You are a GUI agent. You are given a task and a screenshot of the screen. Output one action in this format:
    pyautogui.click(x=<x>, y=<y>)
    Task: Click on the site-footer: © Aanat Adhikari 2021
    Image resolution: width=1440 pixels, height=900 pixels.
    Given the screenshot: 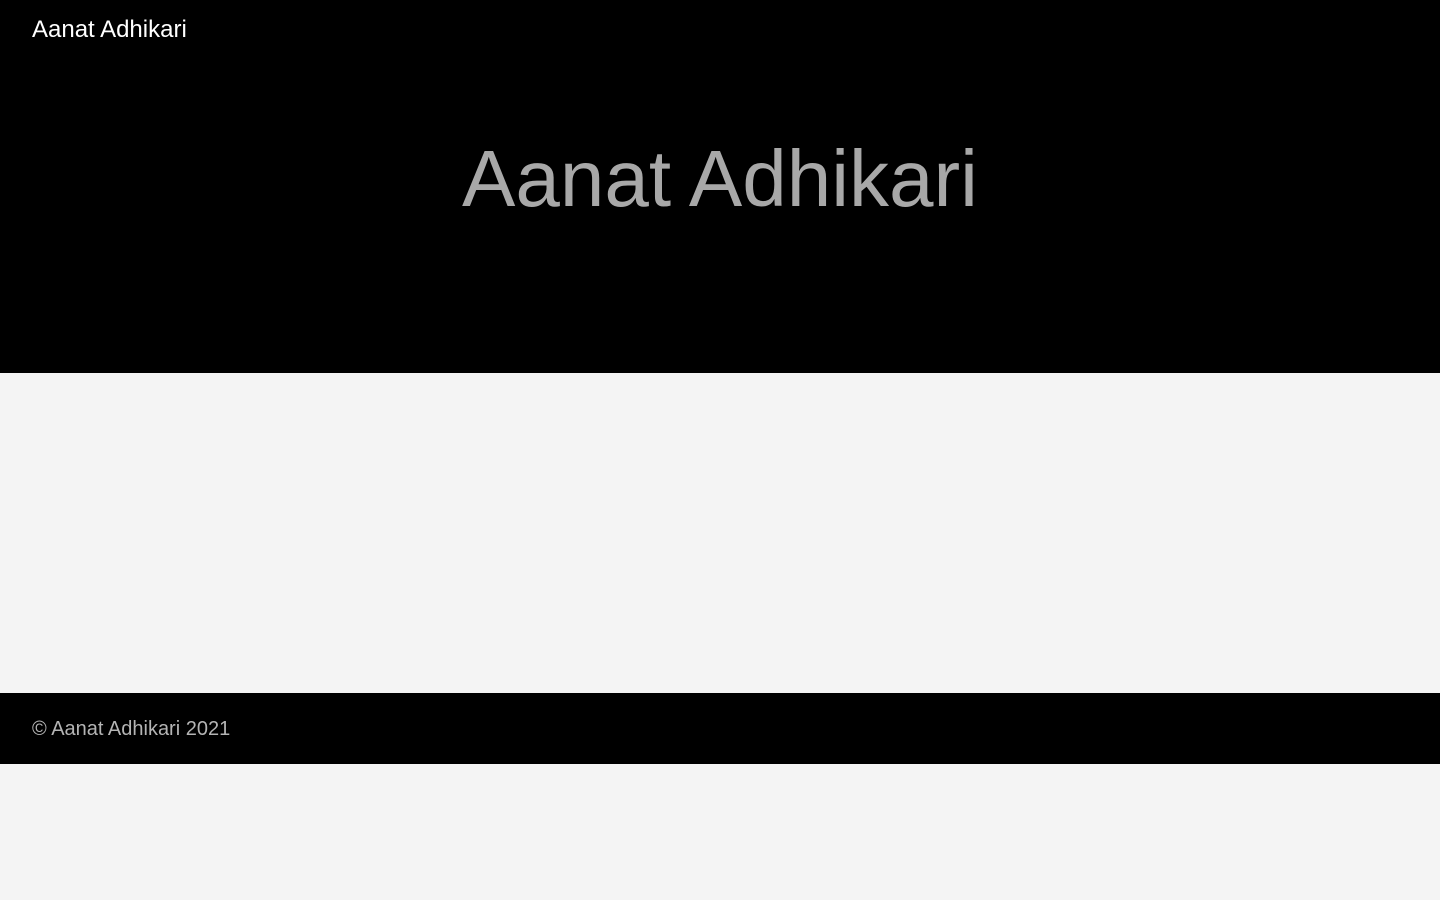 What is the action you would take?
    pyautogui.click(x=720, y=728)
    